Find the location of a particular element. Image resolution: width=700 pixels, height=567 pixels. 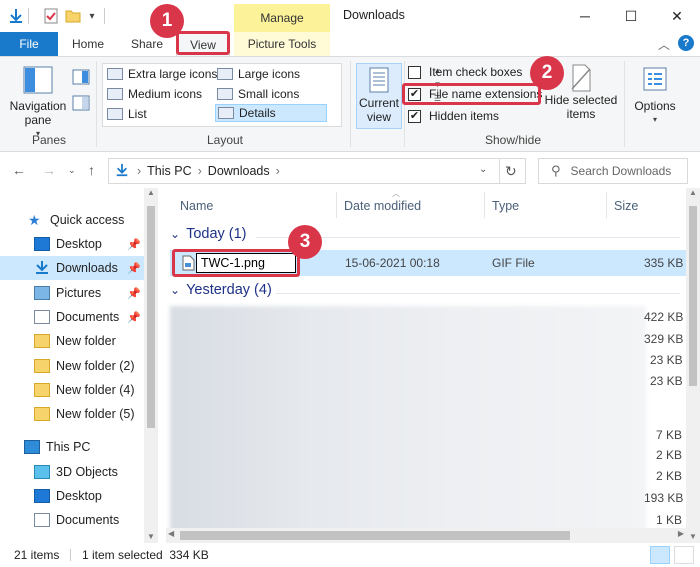

nav-quick-access-label: Quick access is located at coordinates (87, 220).